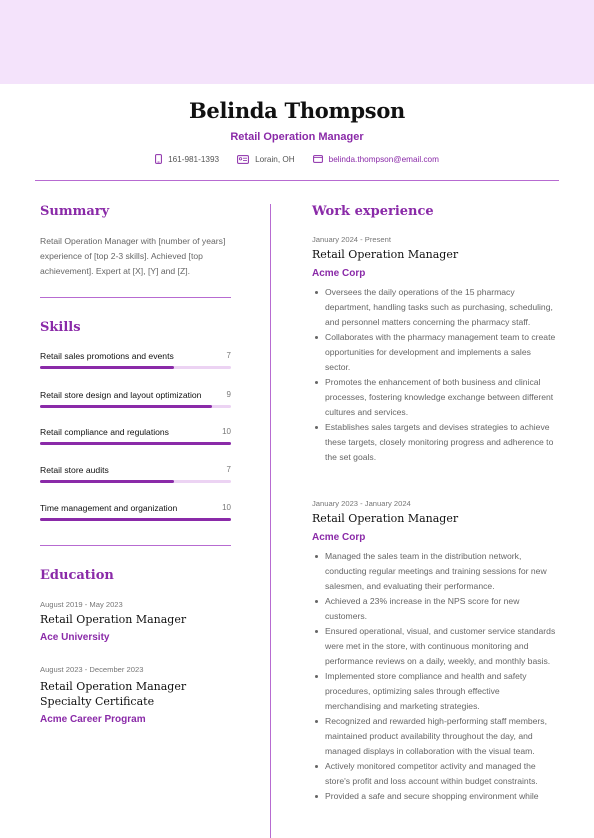 The width and height of the screenshot is (594, 838). Describe the element at coordinates (135, 475) in the screenshot. I see `skill-item: Retail store audits 7` at that location.